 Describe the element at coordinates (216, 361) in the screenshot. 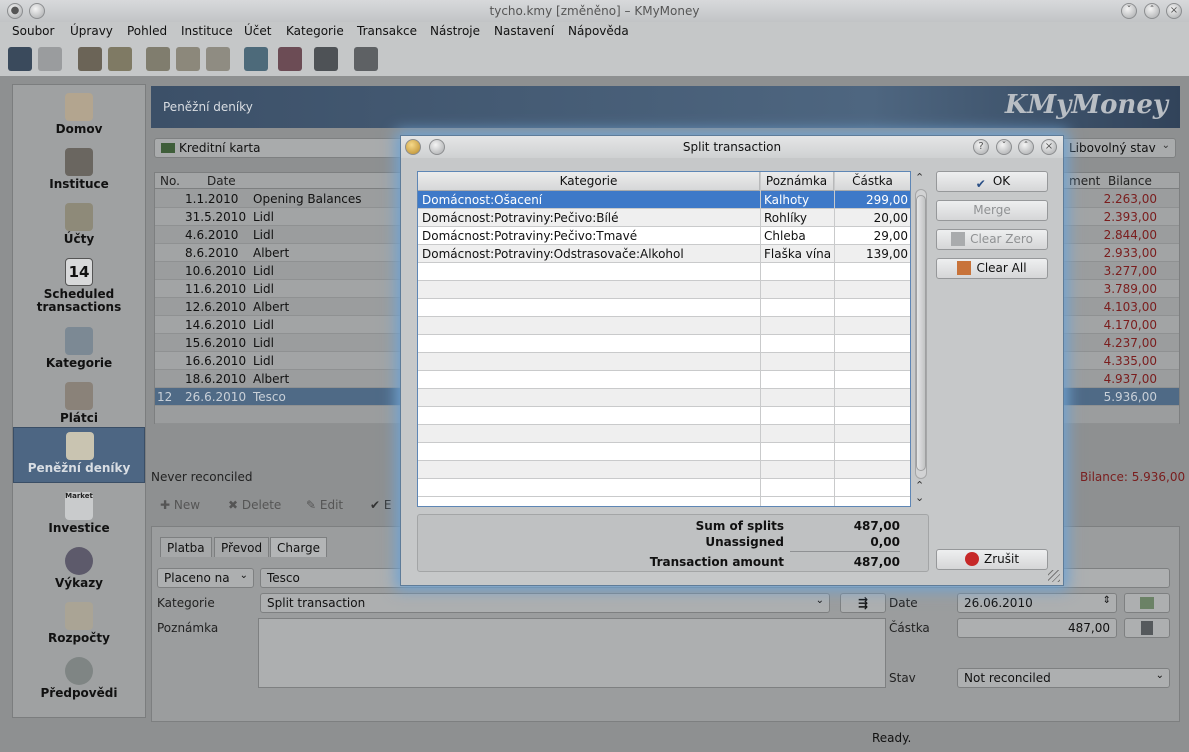

I see `cell-date: 16.6.2010` at that location.